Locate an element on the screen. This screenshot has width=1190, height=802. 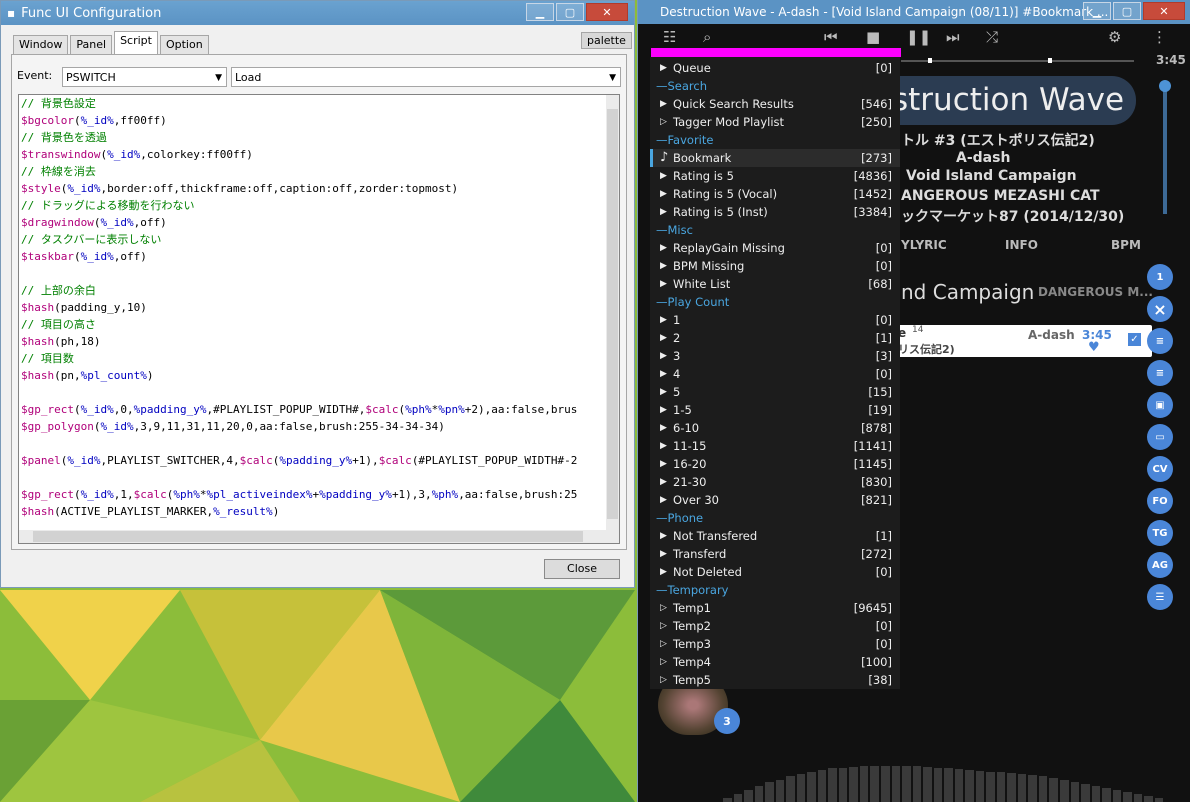
playlist-item-rating-is-5-inst: ▶ Rating is 5 (Inst) [3384] is located at coordinates (775, 212).